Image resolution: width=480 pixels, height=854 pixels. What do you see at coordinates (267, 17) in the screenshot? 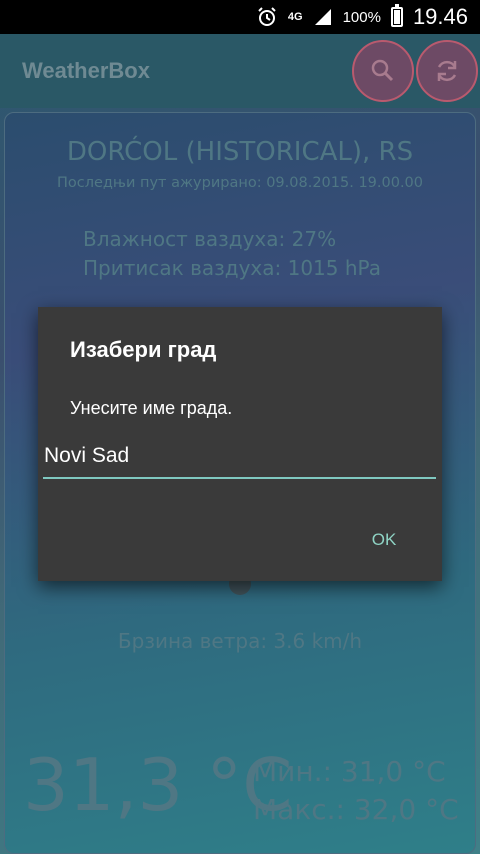
I see `alarm-icon` at bounding box center [267, 17].